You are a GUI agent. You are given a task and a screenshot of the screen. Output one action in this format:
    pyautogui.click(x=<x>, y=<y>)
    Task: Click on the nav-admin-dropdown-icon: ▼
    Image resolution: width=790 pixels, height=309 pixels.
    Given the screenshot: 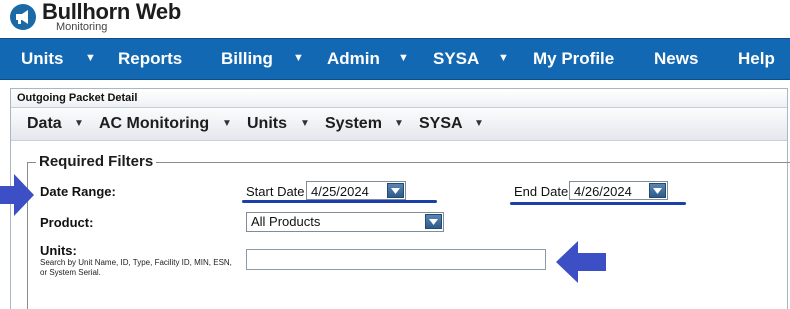 What is the action you would take?
    pyautogui.click(x=403, y=59)
    